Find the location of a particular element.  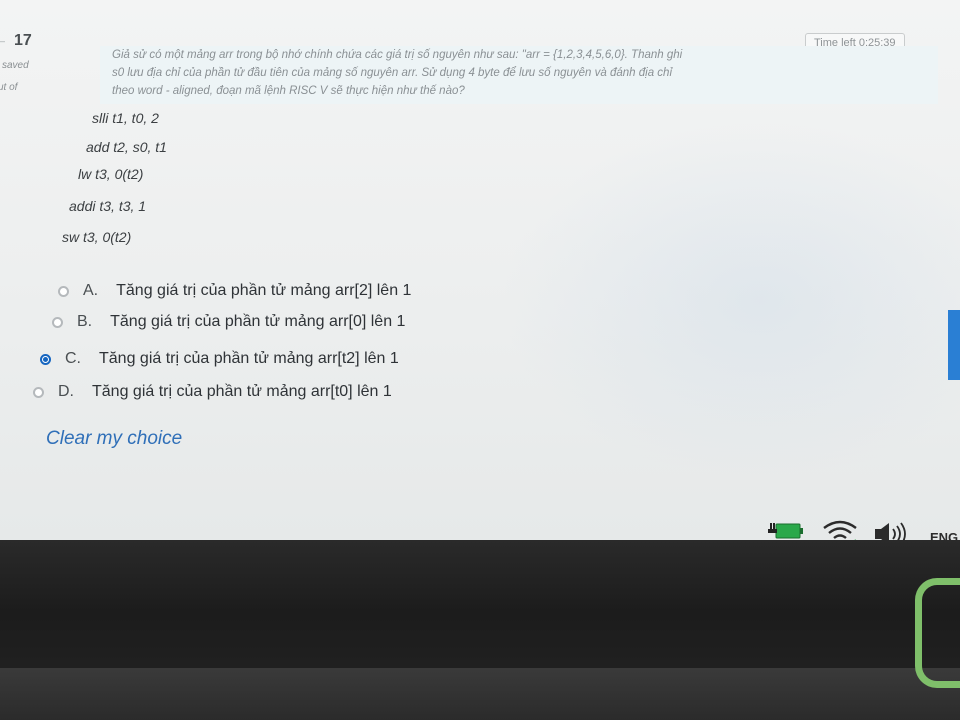

speaker-icon is located at coordinates (892, 530).